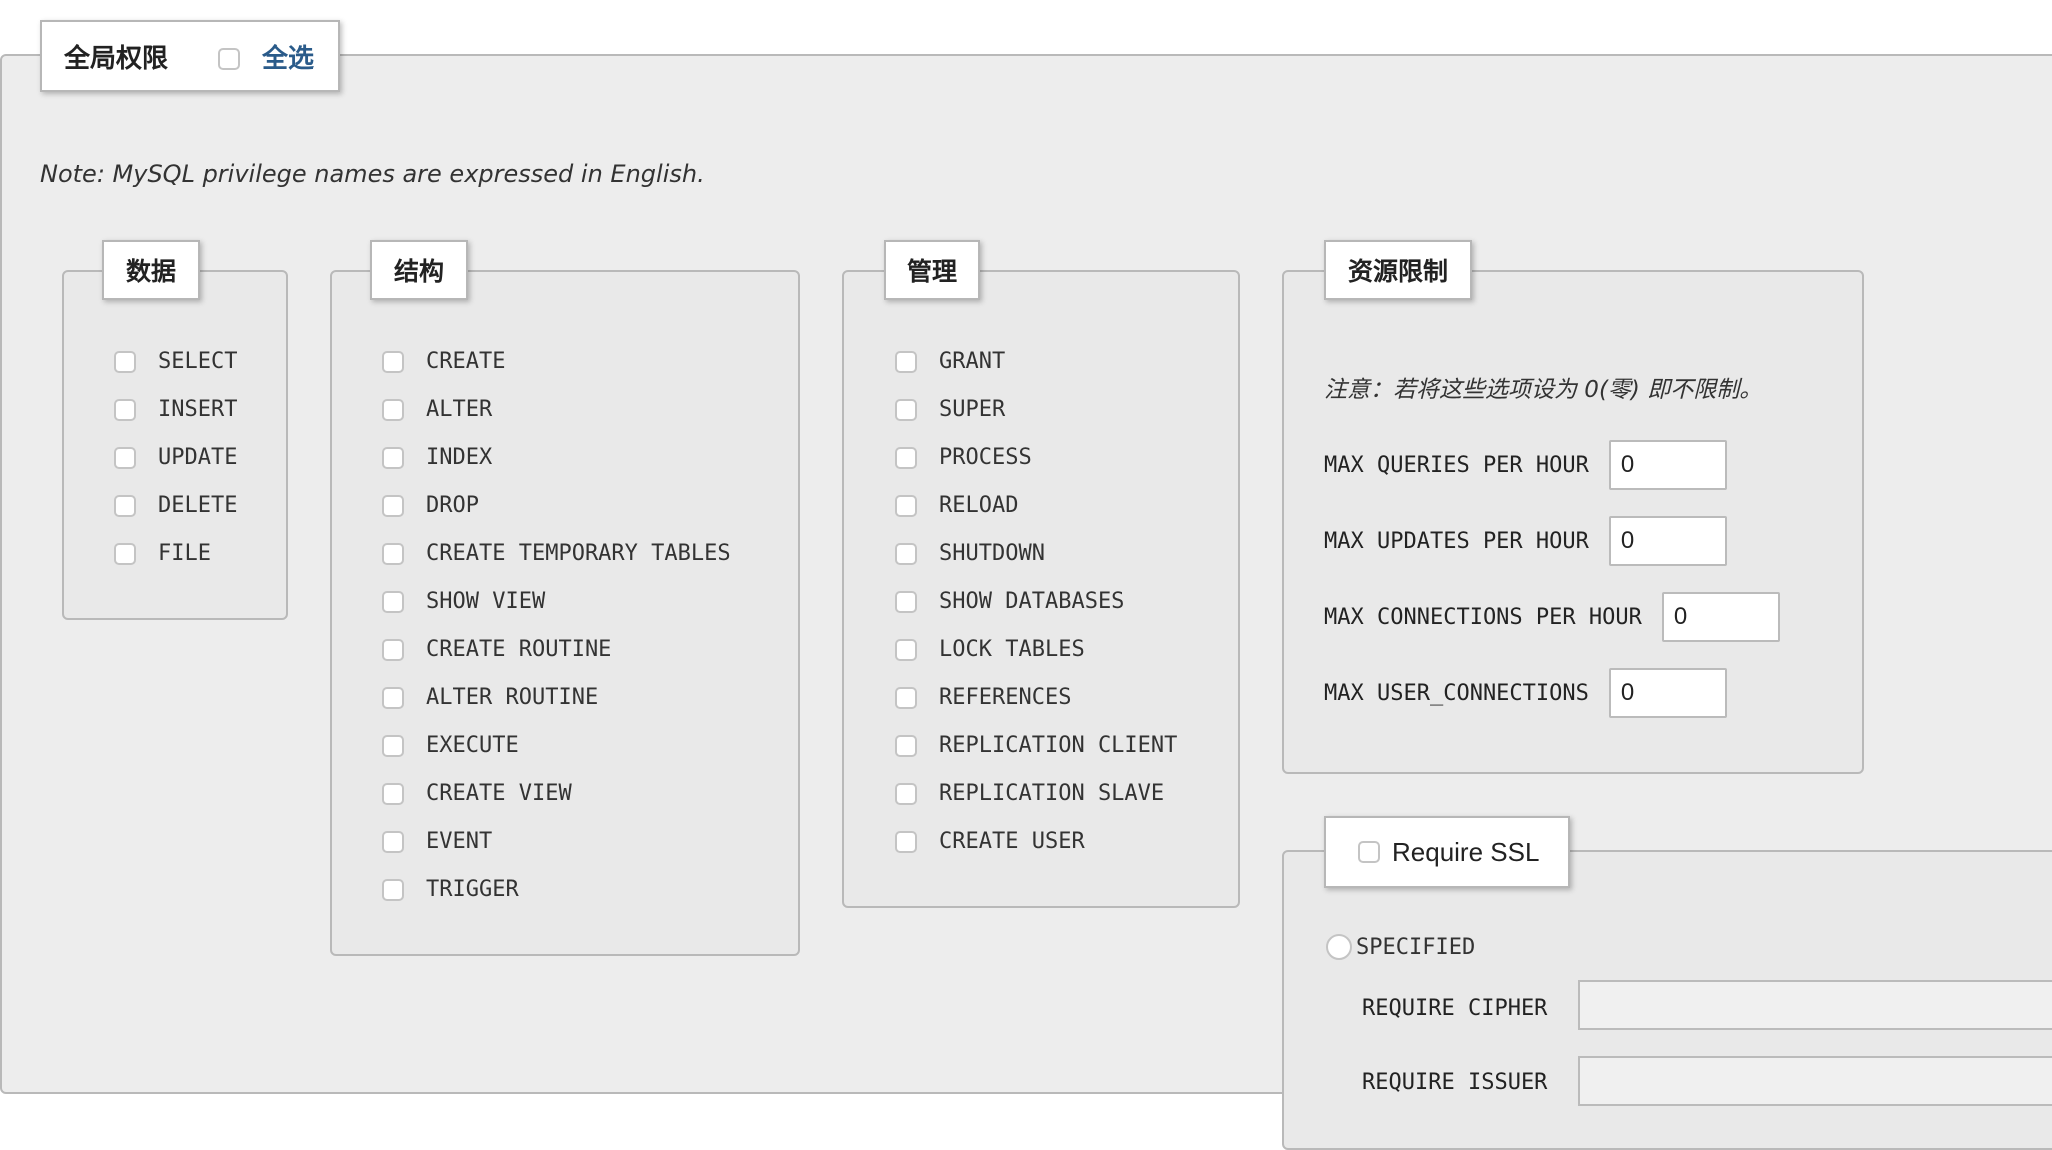 This screenshot has height=1150, width=2052. I want to click on privilege-label: ALTER ROUTINE, so click(512, 697).